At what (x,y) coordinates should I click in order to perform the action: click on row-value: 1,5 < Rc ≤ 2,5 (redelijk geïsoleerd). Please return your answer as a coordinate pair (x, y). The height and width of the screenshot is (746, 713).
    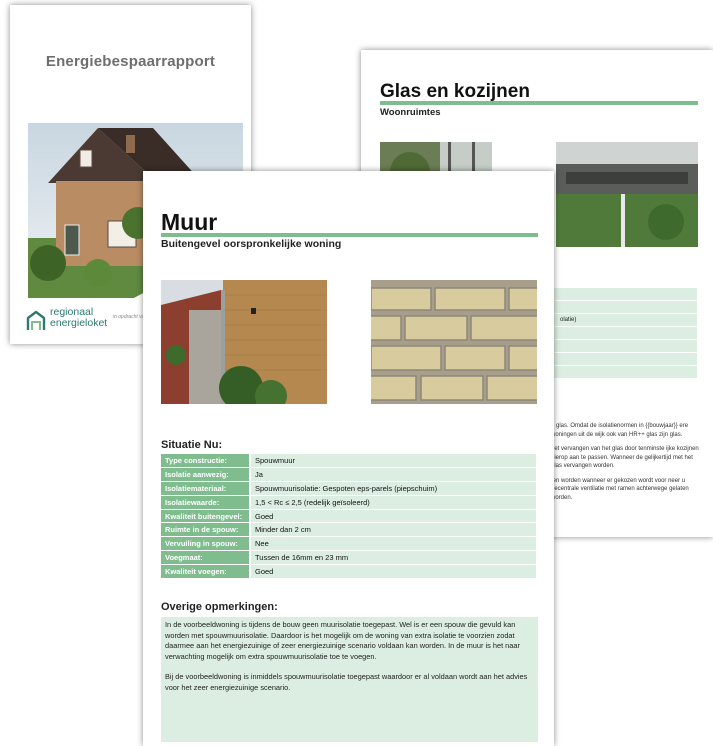
    Looking at the image, I should click on (394, 502).